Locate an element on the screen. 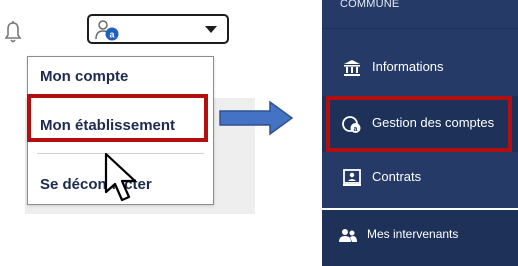 This screenshot has height=266, width=518. divider is located at coordinates (420, 28).